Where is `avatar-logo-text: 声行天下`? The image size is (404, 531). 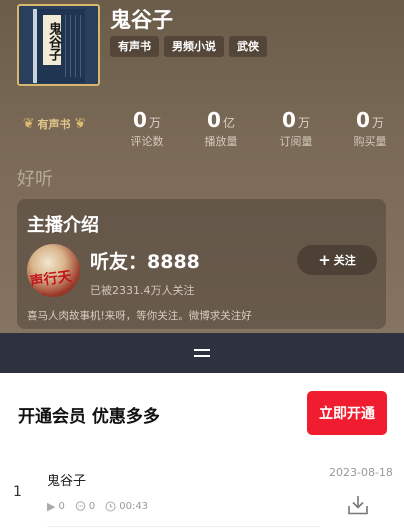
avatar-logo-text: 声行天下 is located at coordinates (50, 282).